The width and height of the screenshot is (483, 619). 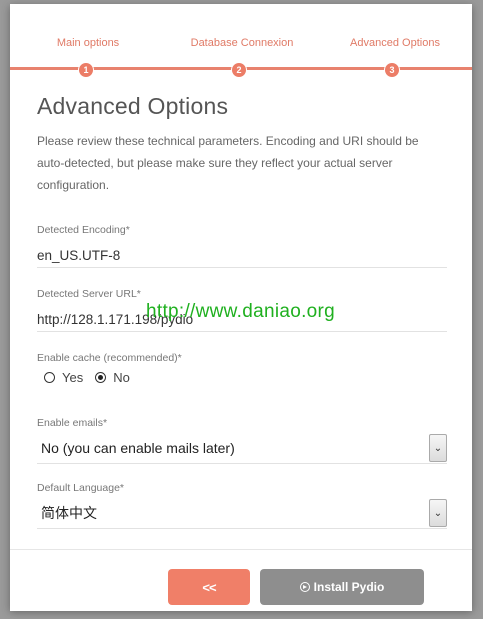 I want to click on cache-no-radio, so click(x=101, y=377).